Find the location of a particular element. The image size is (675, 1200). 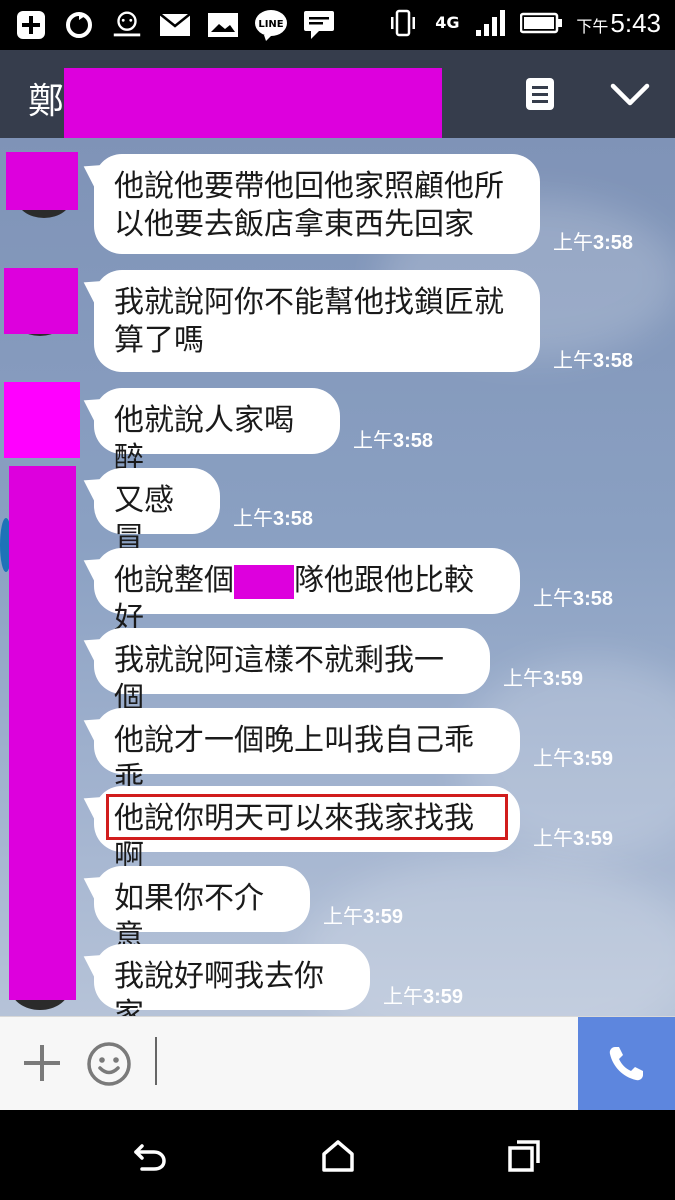

call-button is located at coordinates (626, 1064).